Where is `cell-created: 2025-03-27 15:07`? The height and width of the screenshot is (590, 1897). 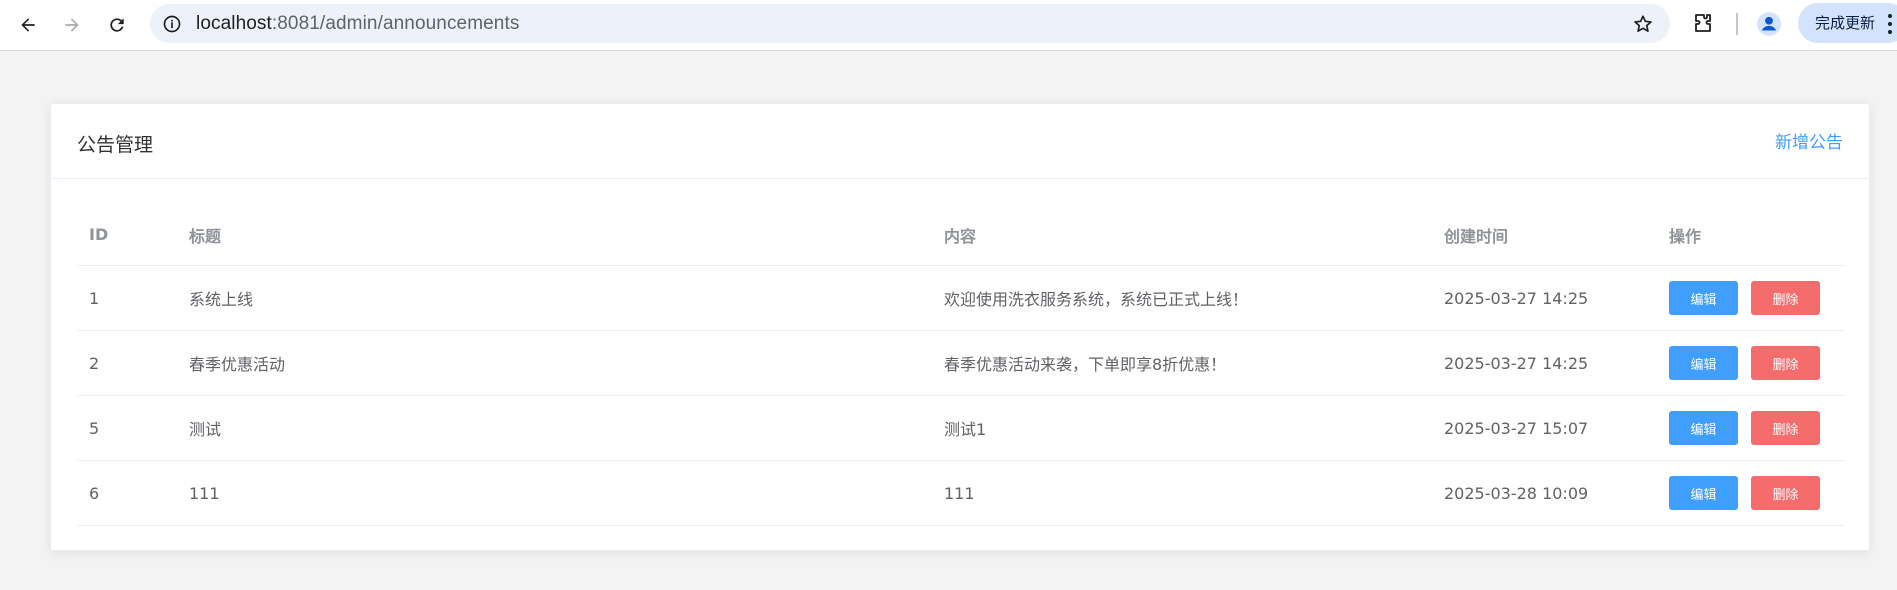 cell-created: 2025-03-27 15:07 is located at coordinates (1516, 428).